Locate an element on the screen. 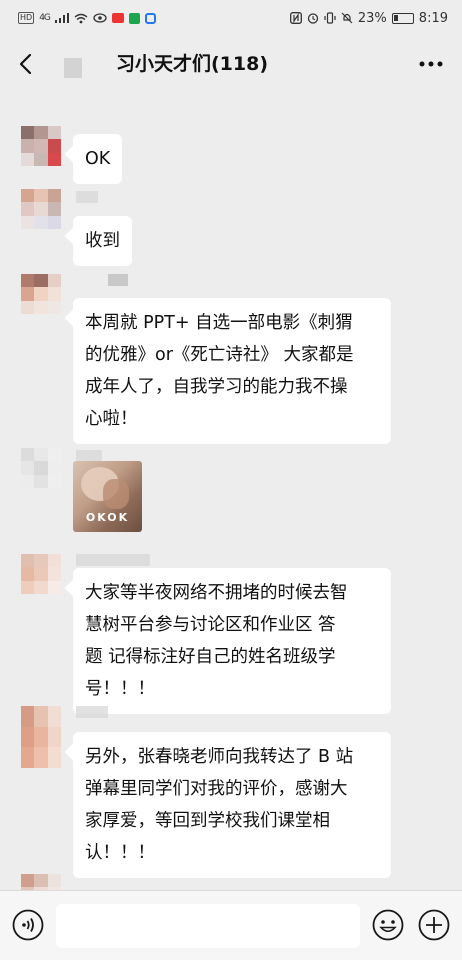 This screenshot has height=960, width=462. input-bar is located at coordinates (231, 925).